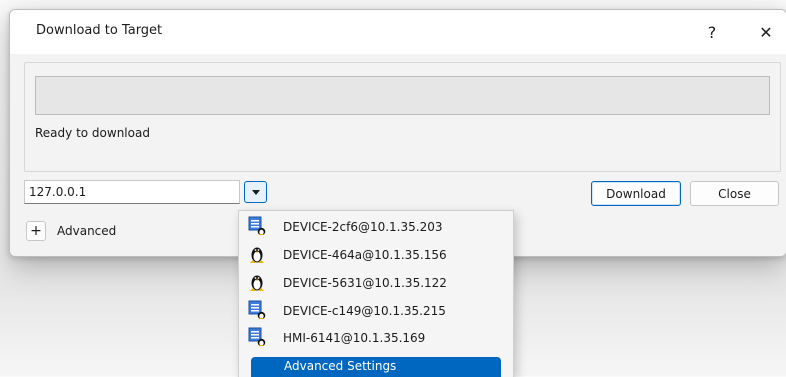  Describe the element at coordinates (354, 338) in the screenshot. I see `list-item-label: HMI-6141@10.1.35.169` at that location.